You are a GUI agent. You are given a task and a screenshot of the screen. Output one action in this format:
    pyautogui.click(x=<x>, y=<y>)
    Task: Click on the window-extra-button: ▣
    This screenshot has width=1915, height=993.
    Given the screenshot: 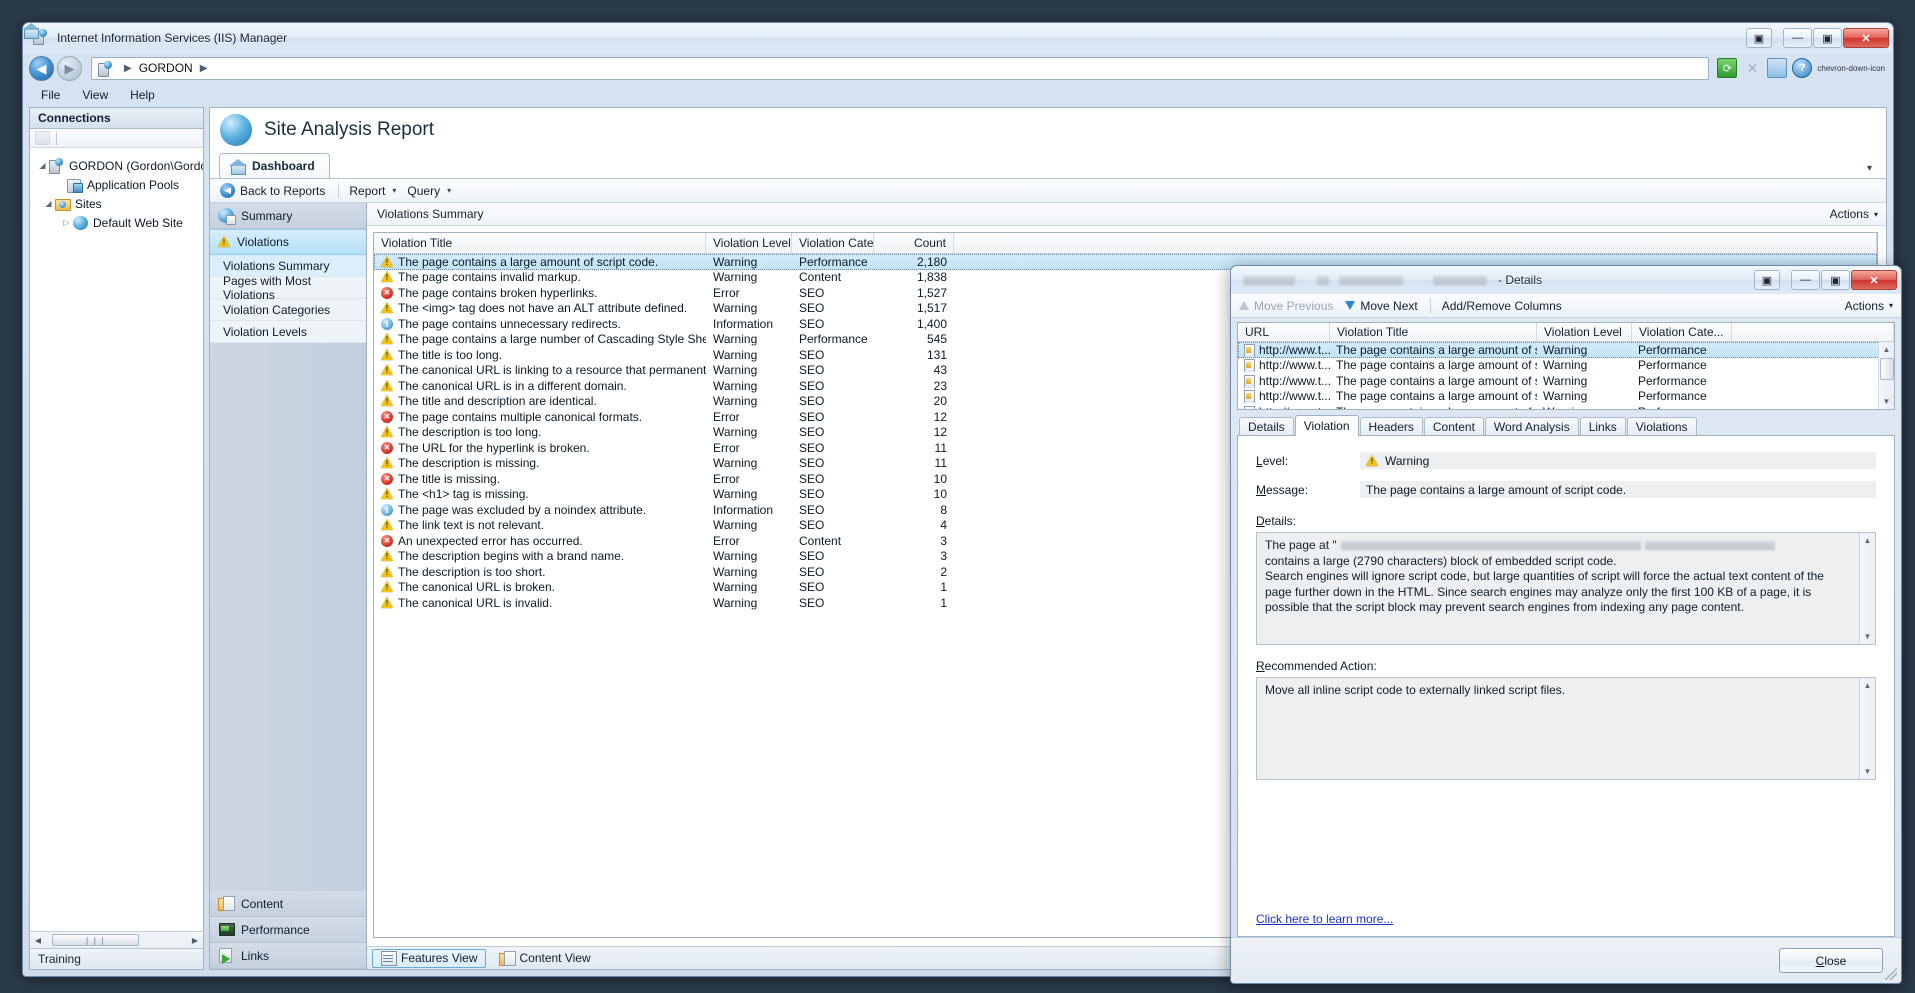 What is the action you would take?
    pyautogui.click(x=1759, y=38)
    